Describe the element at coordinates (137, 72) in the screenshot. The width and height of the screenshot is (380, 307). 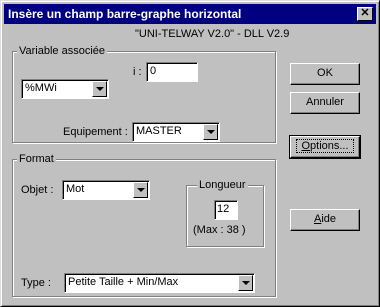
I see `index-label: i :` at that location.